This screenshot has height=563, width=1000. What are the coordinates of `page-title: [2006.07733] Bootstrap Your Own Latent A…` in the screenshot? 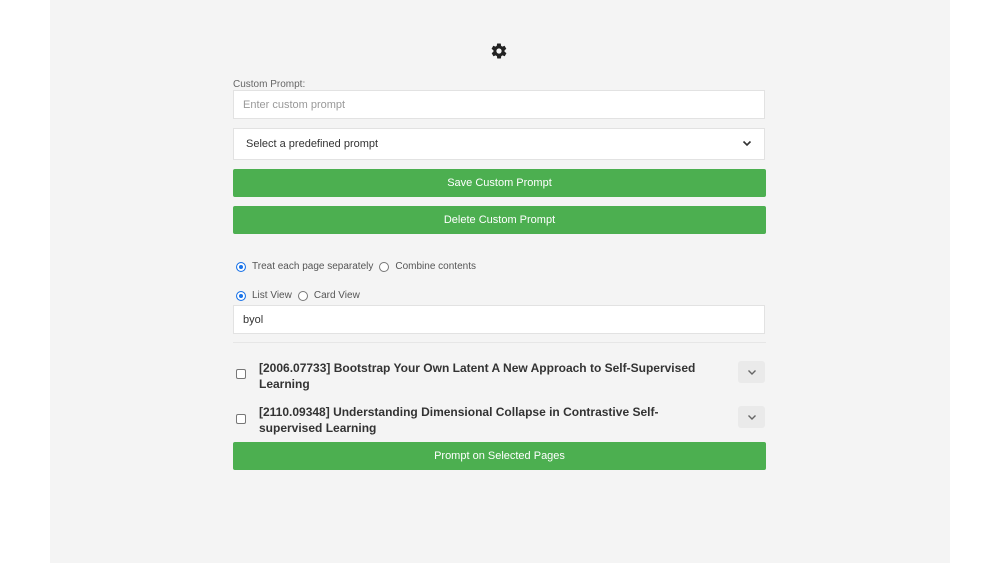 It's located at (477, 376).